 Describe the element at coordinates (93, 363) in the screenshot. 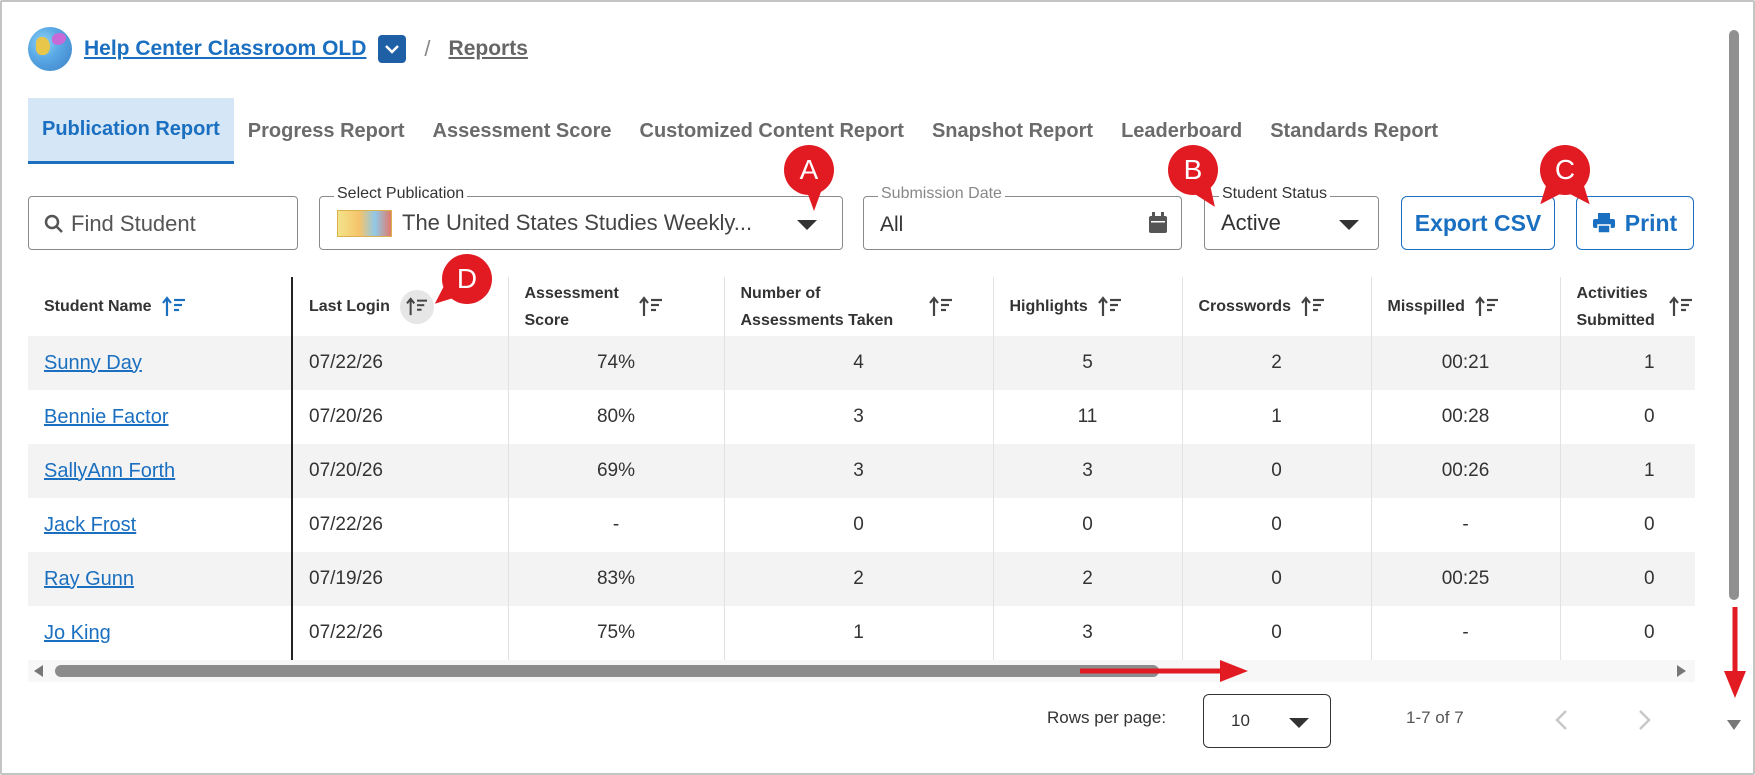

I see `student-link: Sunny Day` at that location.